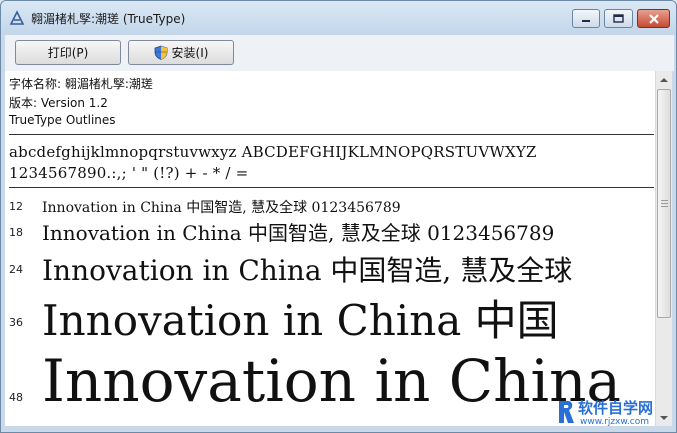 This screenshot has height=433, width=677. I want to click on install-button-label: 安装(I), so click(190, 53).